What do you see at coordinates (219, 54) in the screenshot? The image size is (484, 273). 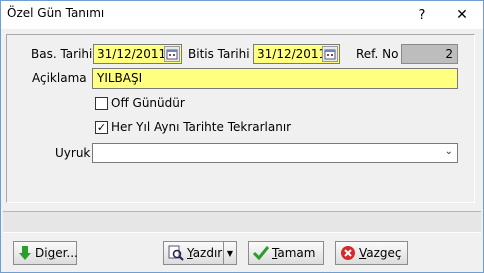 I see `end-date-label: Bitis Tarihi` at bounding box center [219, 54].